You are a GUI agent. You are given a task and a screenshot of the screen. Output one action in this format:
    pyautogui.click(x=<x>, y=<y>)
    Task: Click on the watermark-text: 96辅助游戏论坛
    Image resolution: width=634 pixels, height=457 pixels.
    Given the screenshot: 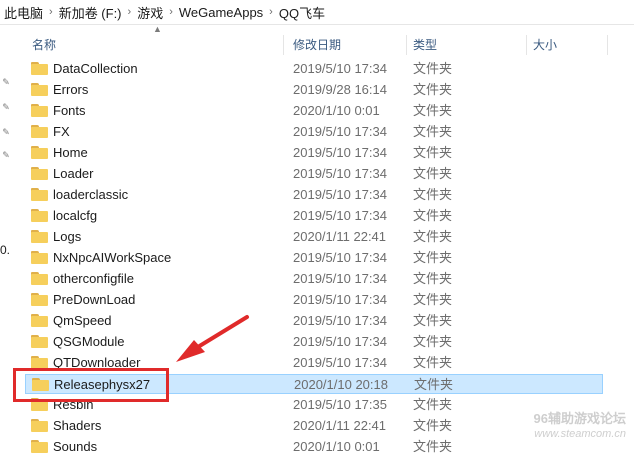 What is the action you would take?
    pyautogui.click(x=579, y=418)
    